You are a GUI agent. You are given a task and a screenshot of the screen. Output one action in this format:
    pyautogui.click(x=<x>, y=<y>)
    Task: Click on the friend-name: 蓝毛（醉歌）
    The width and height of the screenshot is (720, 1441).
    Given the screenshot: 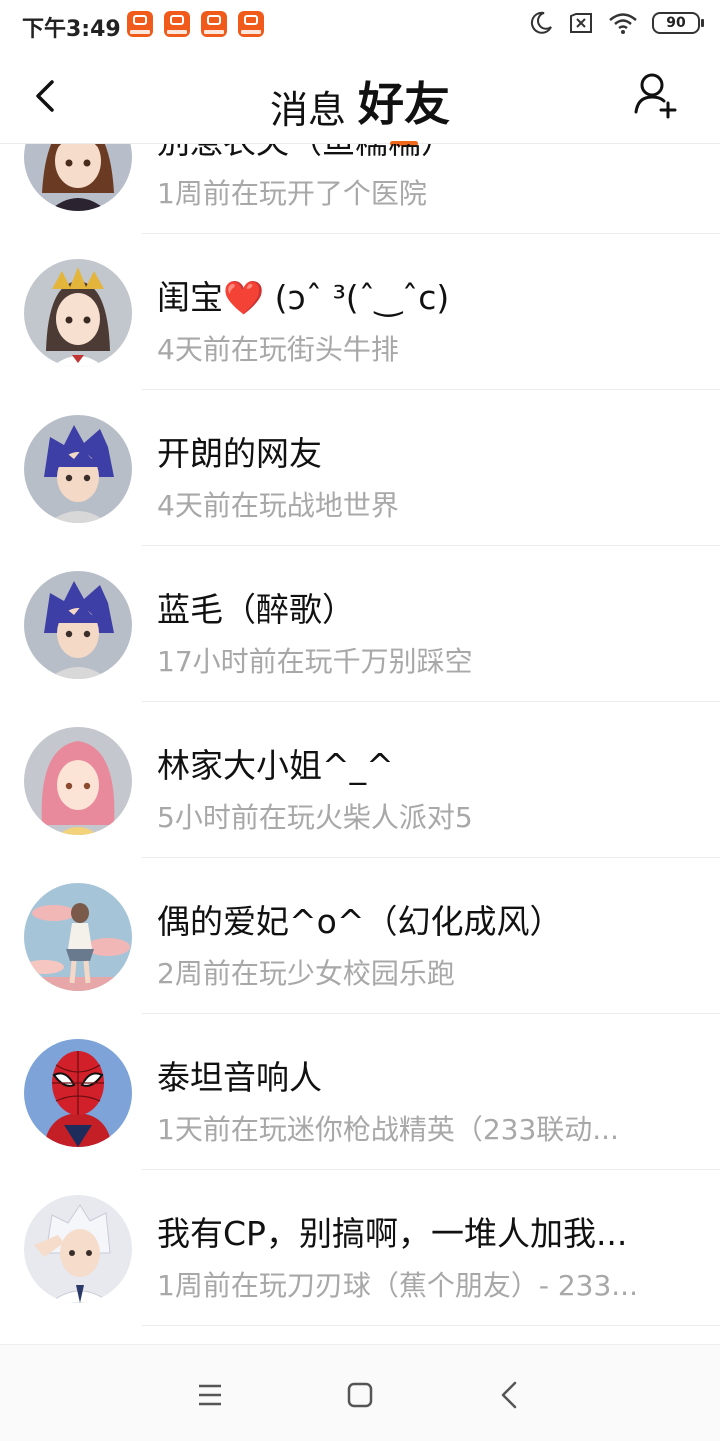 What is the action you would take?
    pyautogui.click(x=256, y=609)
    